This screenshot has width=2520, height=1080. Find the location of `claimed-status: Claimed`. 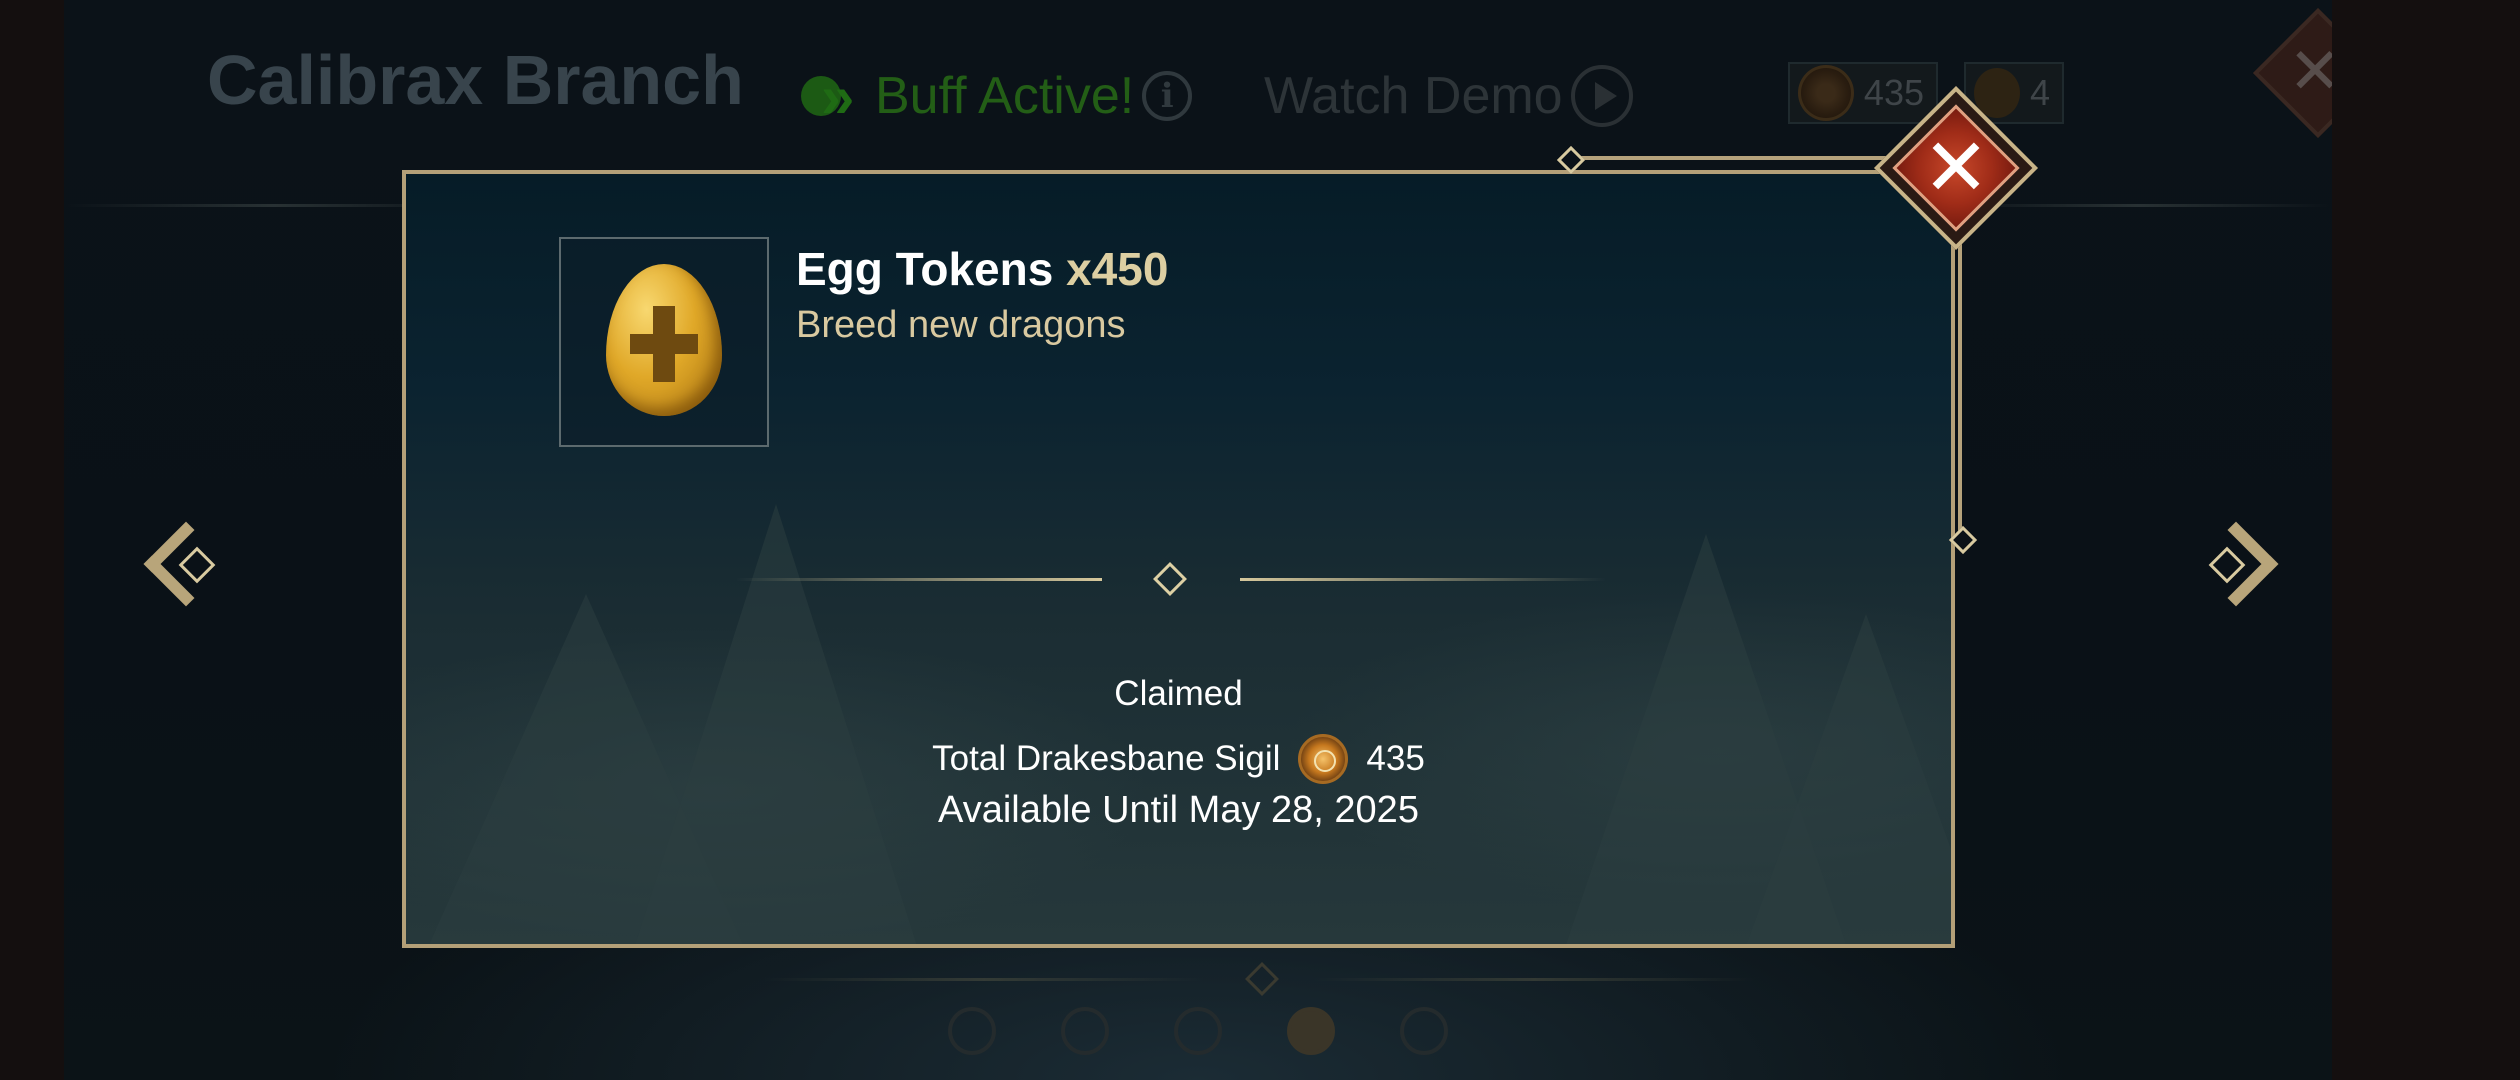

claimed-status: Claimed is located at coordinates (1178, 693).